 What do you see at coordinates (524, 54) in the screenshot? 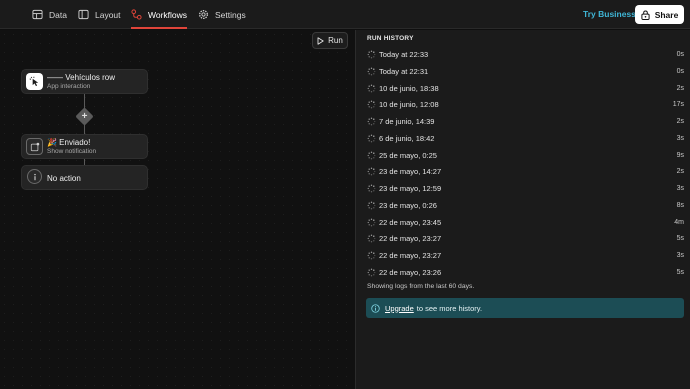
I see `history-row: Today at 22:33 0s` at bounding box center [524, 54].